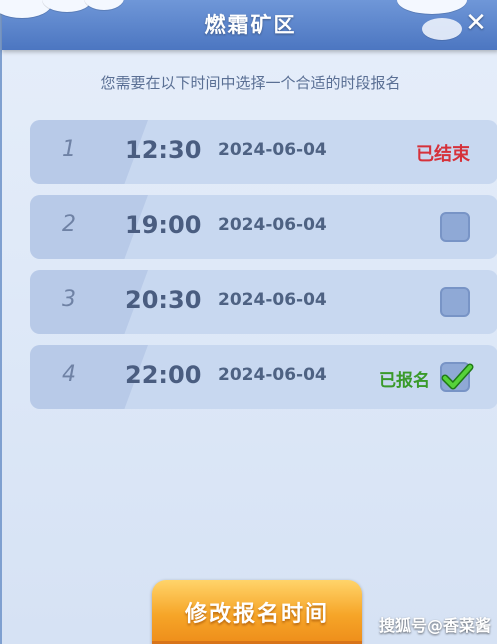  Describe the element at coordinates (69, 374) in the screenshot. I see `slot-number: 4` at that location.